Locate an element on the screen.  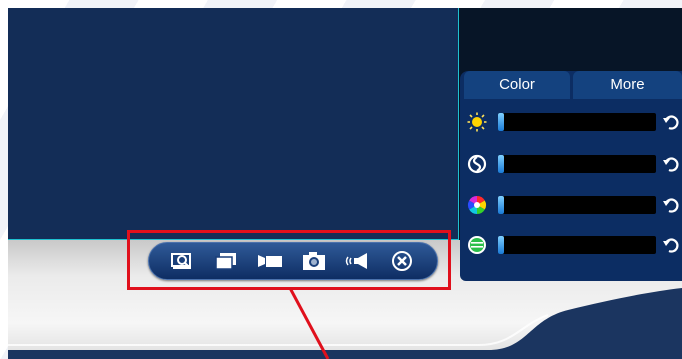
saturation-row is located at coordinates (573, 205).